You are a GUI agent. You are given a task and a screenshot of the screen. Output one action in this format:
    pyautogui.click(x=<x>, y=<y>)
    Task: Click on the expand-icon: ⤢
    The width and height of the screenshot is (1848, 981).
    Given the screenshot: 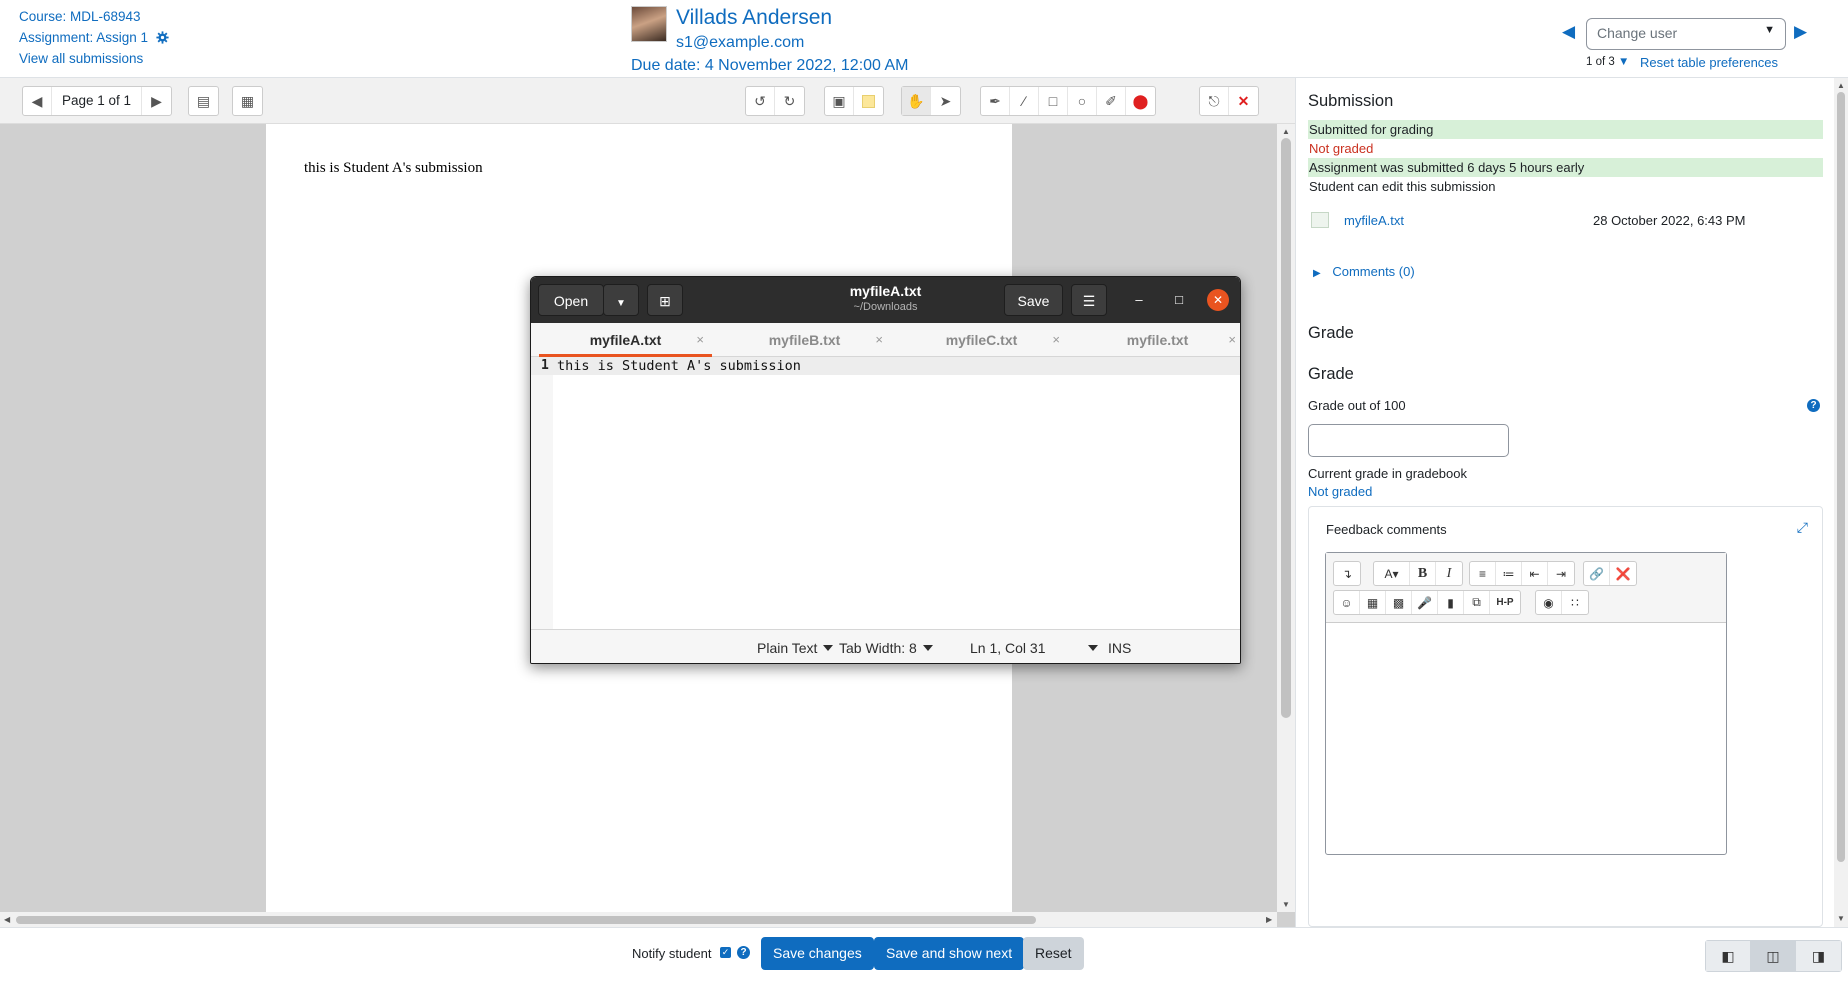 What is the action you would take?
    pyautogui.click(x=1802, y=527)
    